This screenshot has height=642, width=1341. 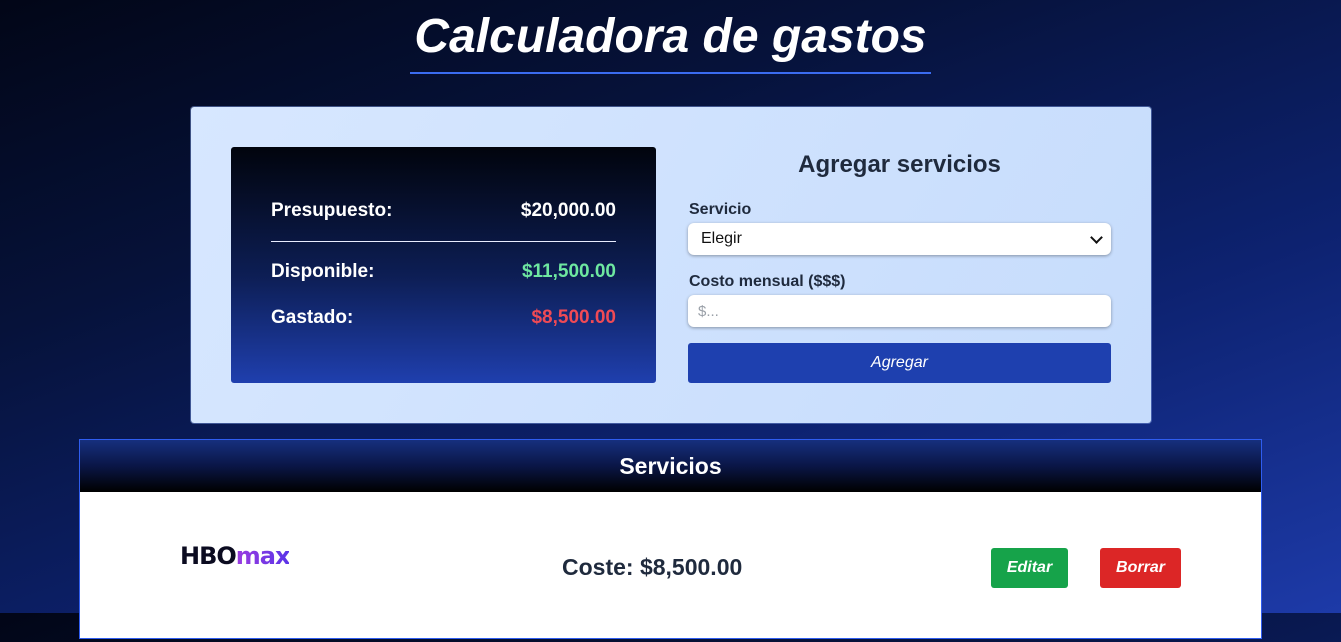 What do you see at coordinates (443, 241) in the screenshot?
I see `budget-divider` at bounding box center [443, 241].